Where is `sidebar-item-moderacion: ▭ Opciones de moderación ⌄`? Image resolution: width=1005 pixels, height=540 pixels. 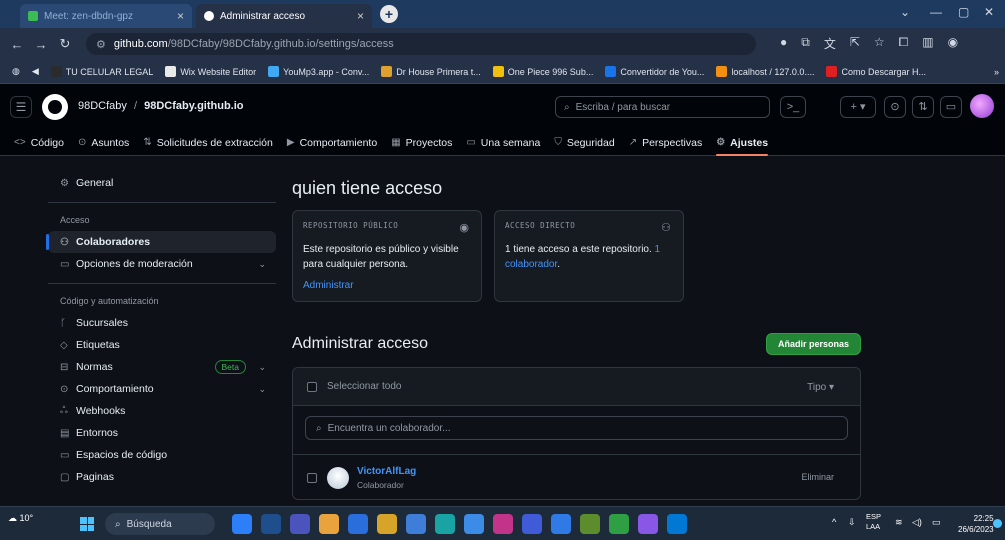
sidebar-item-moderacion: ▭ Opciones de moderación ⌄ is located at coordinates (162, 264).